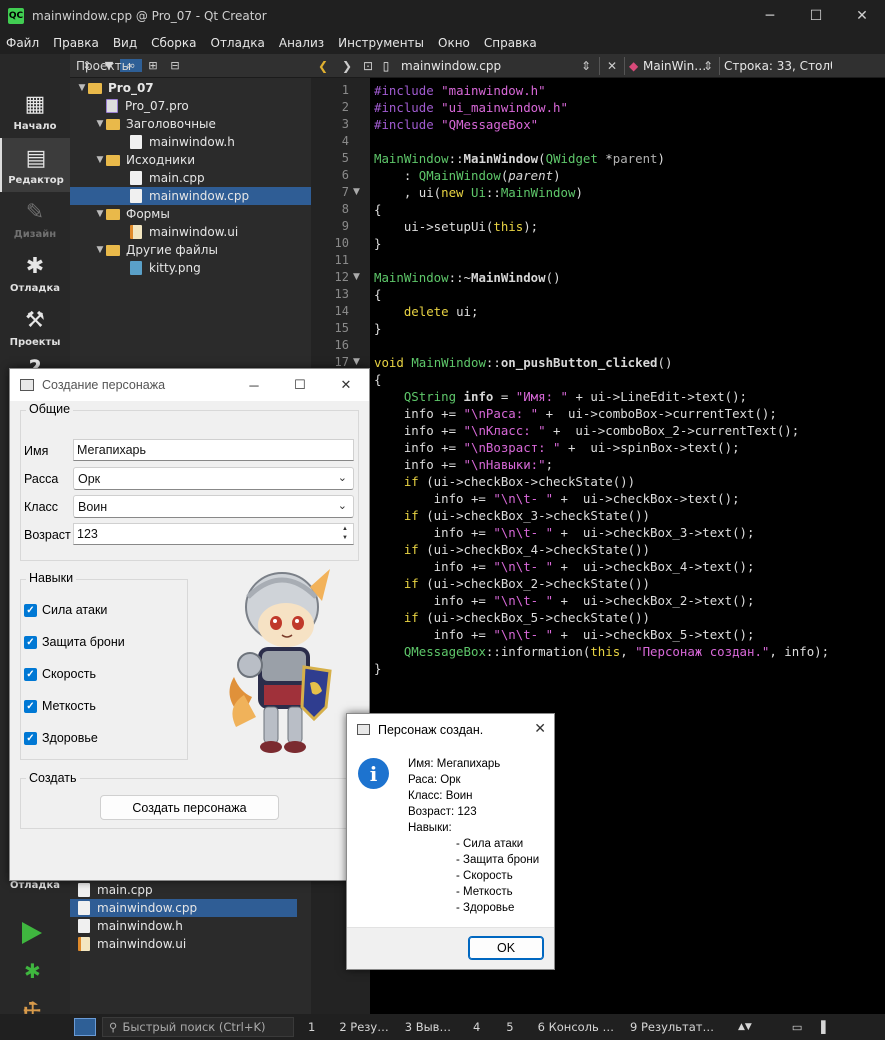  I want to click on pane-button-5: 5, so click(509, 1027).